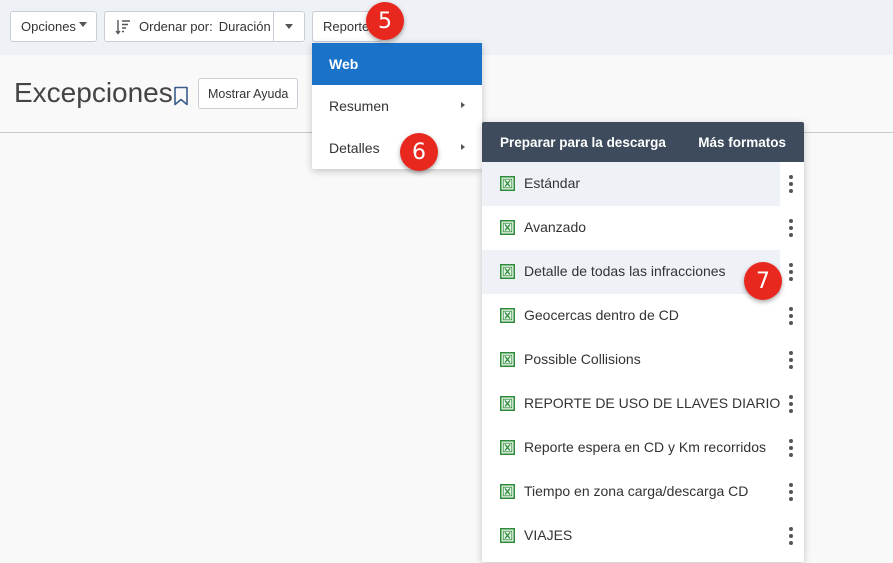  Describe the element at coordinates (742, 142) in the screenshot. I see `more-formats-link: Más formatos` at that location.